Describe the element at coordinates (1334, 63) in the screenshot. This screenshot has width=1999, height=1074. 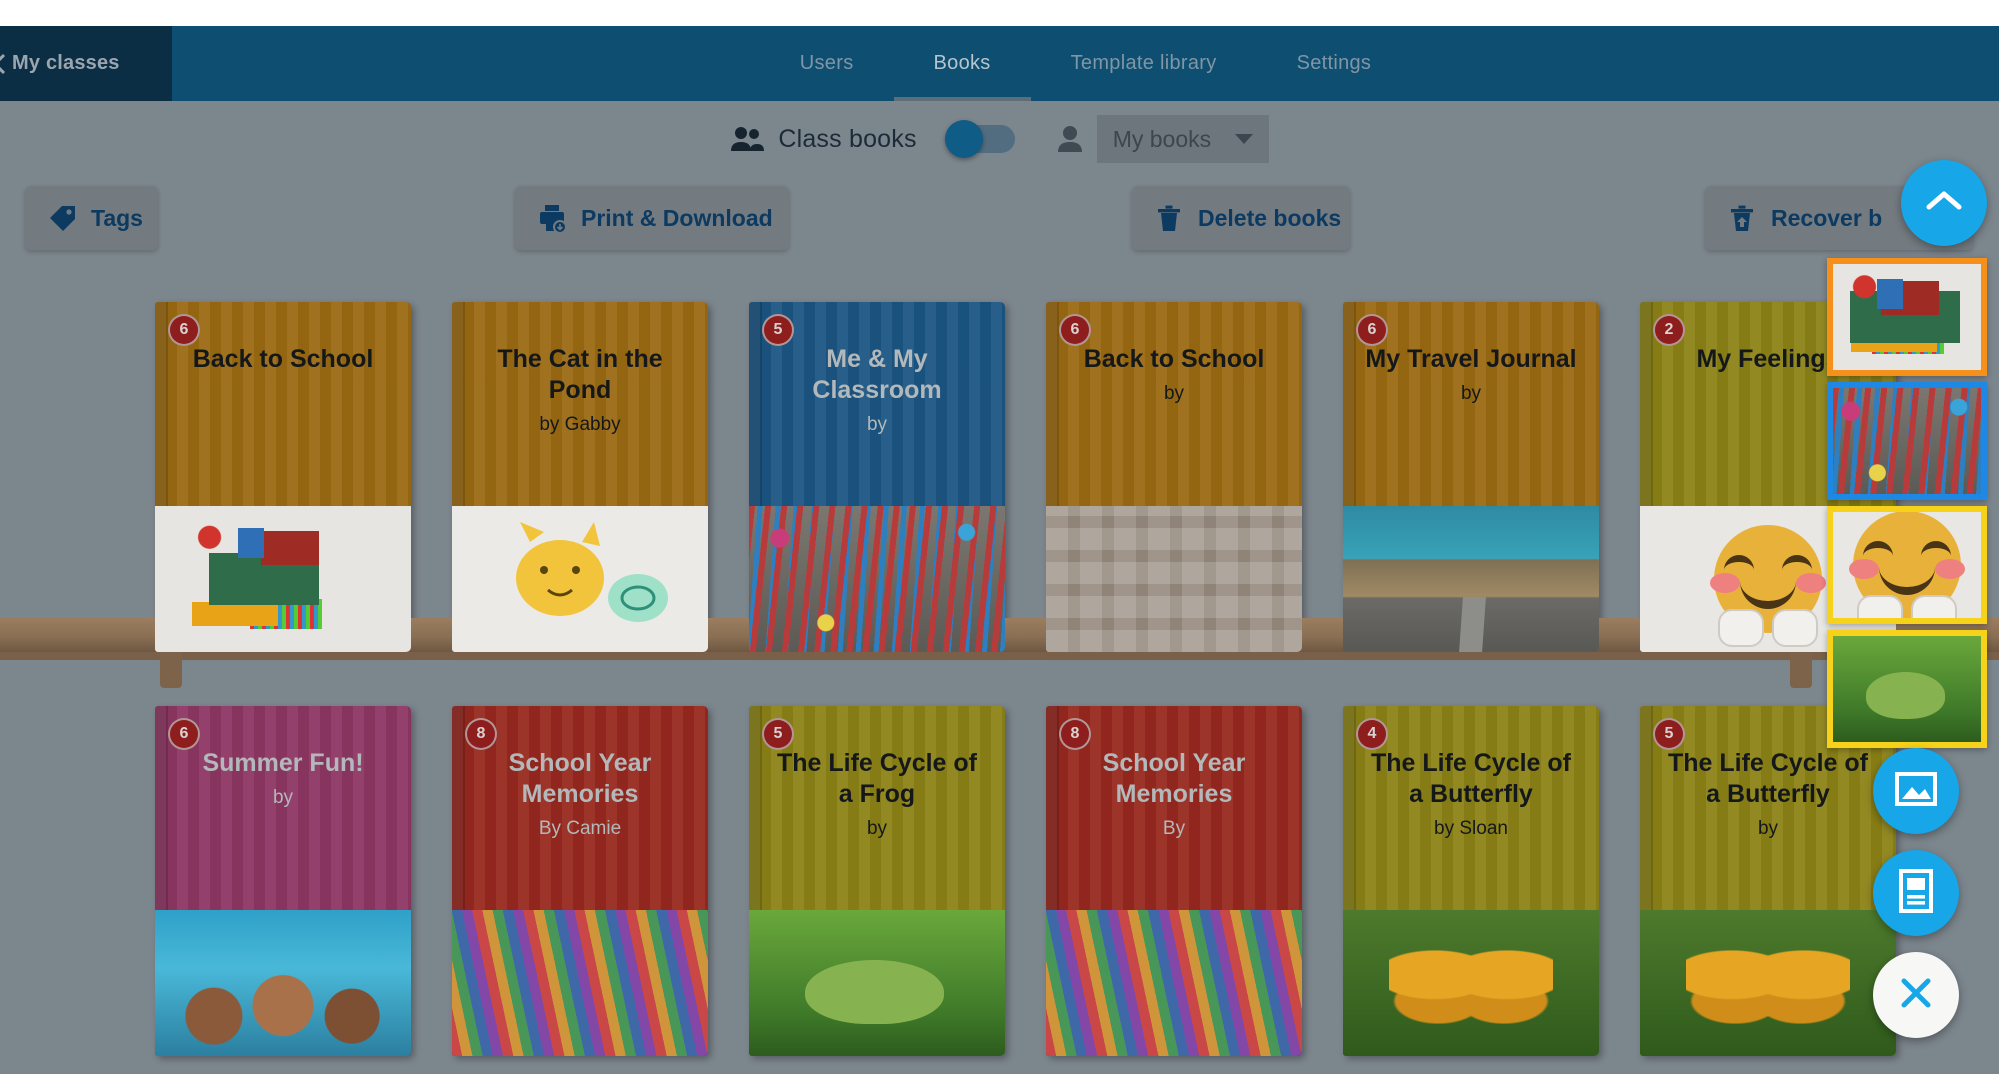
I see `tab-settings: Settings` at that location.